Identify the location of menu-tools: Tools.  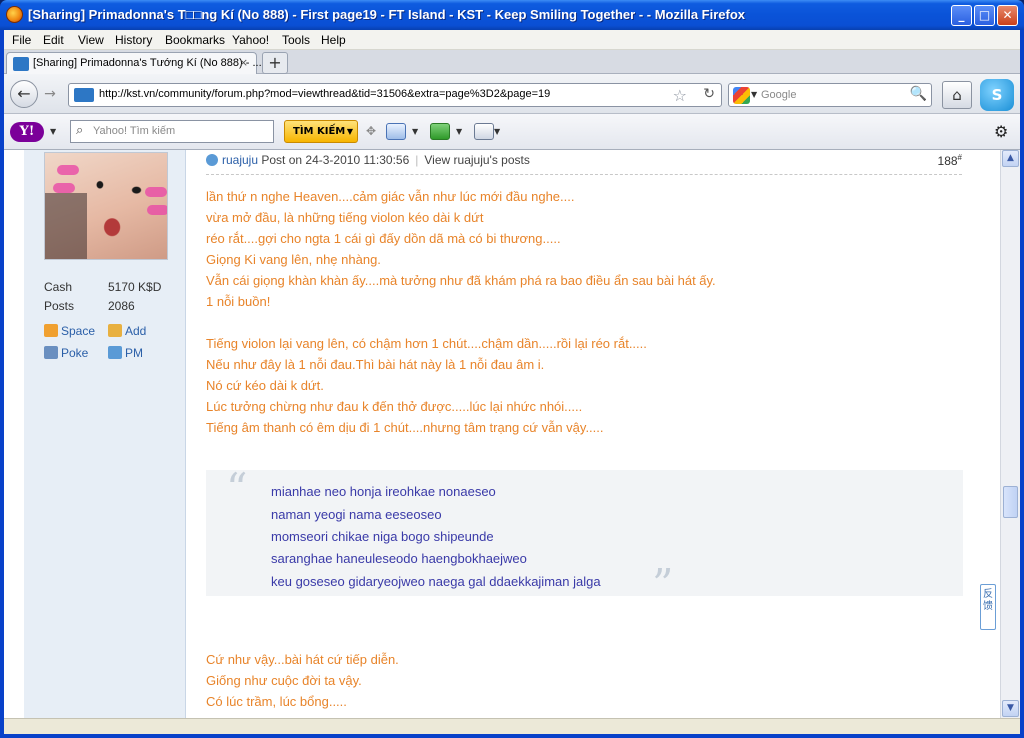
(296, 40).